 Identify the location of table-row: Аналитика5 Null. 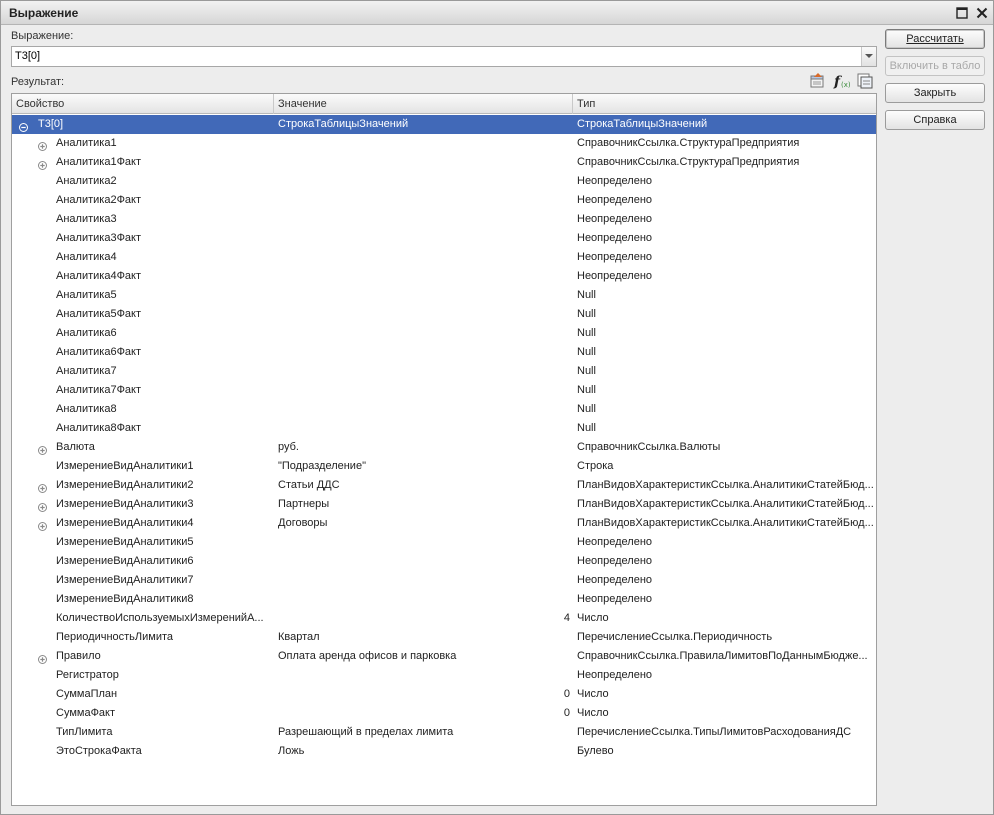
(444, 295).